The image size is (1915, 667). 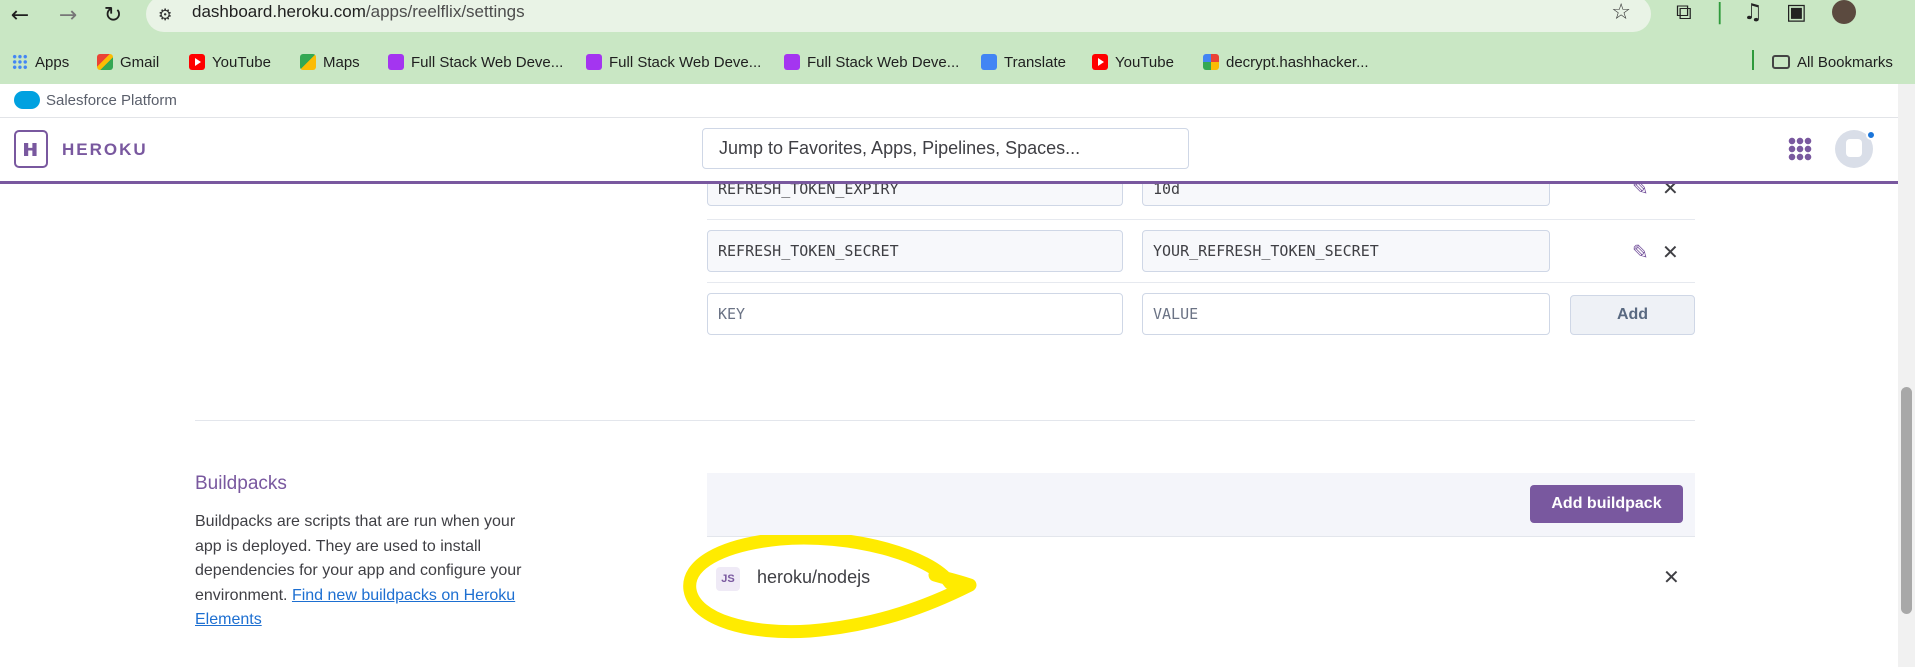 What do you see at coordinates (1796, 12) in the screenshot?
I see `side-panel-icon: ▣` at bounding box center [1796, 12].